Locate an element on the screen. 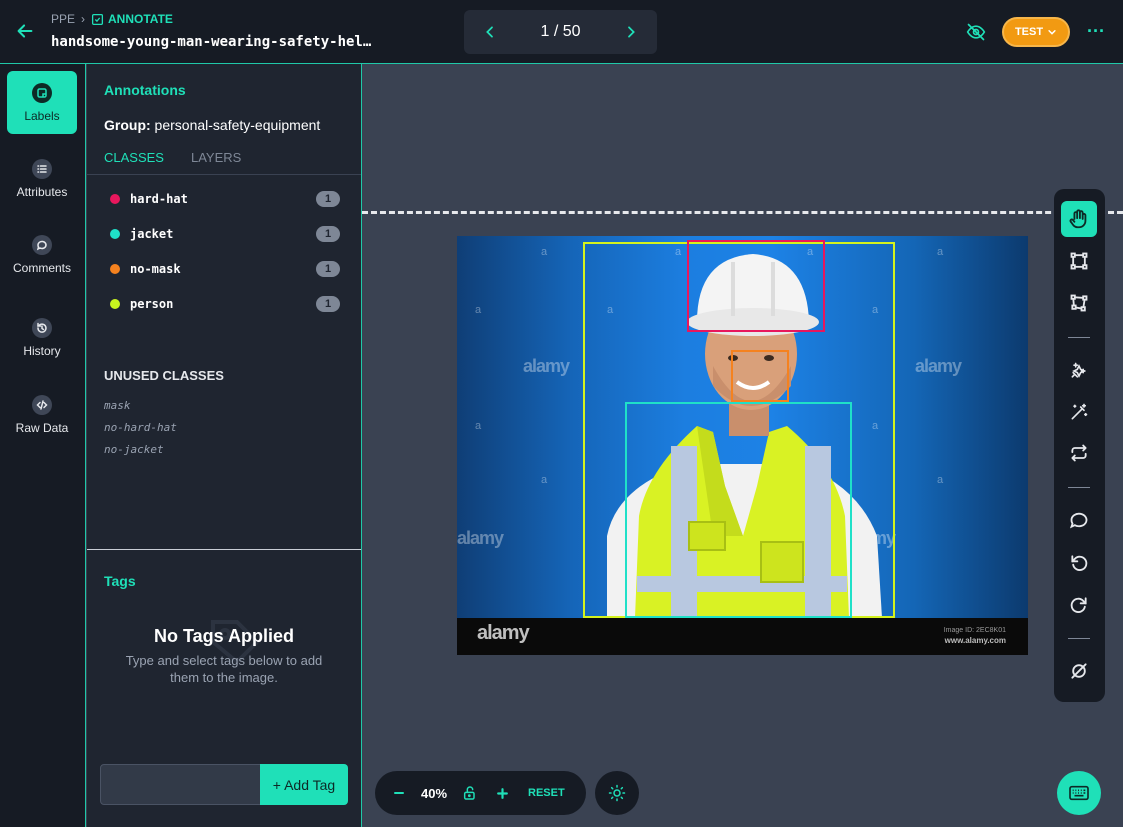 This screenshot has height=827, width=1123. undo-tool is located at coordinates (1079, 563).